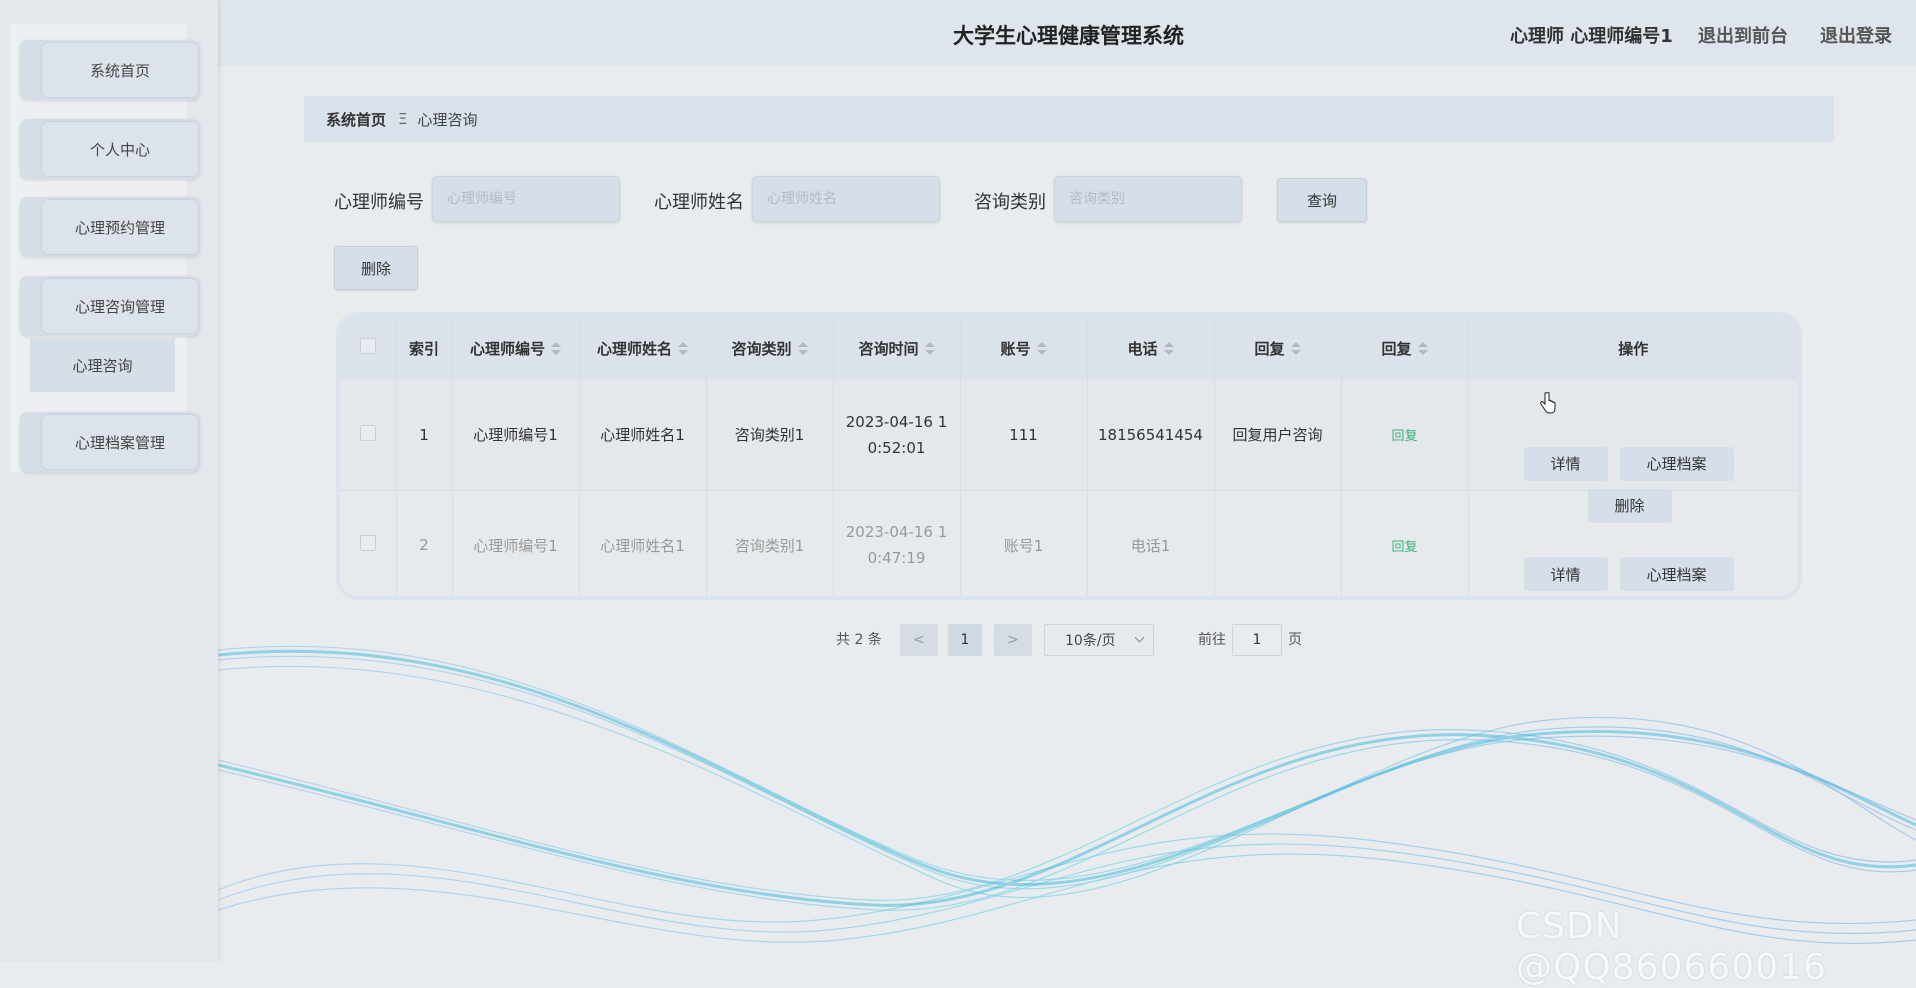 Image resolution: width=1916 pixels, height=988 pixels. Describe the element at coordinates (1548, 403) in the screenshot. I see `mouse-cursor-icon` at that location.